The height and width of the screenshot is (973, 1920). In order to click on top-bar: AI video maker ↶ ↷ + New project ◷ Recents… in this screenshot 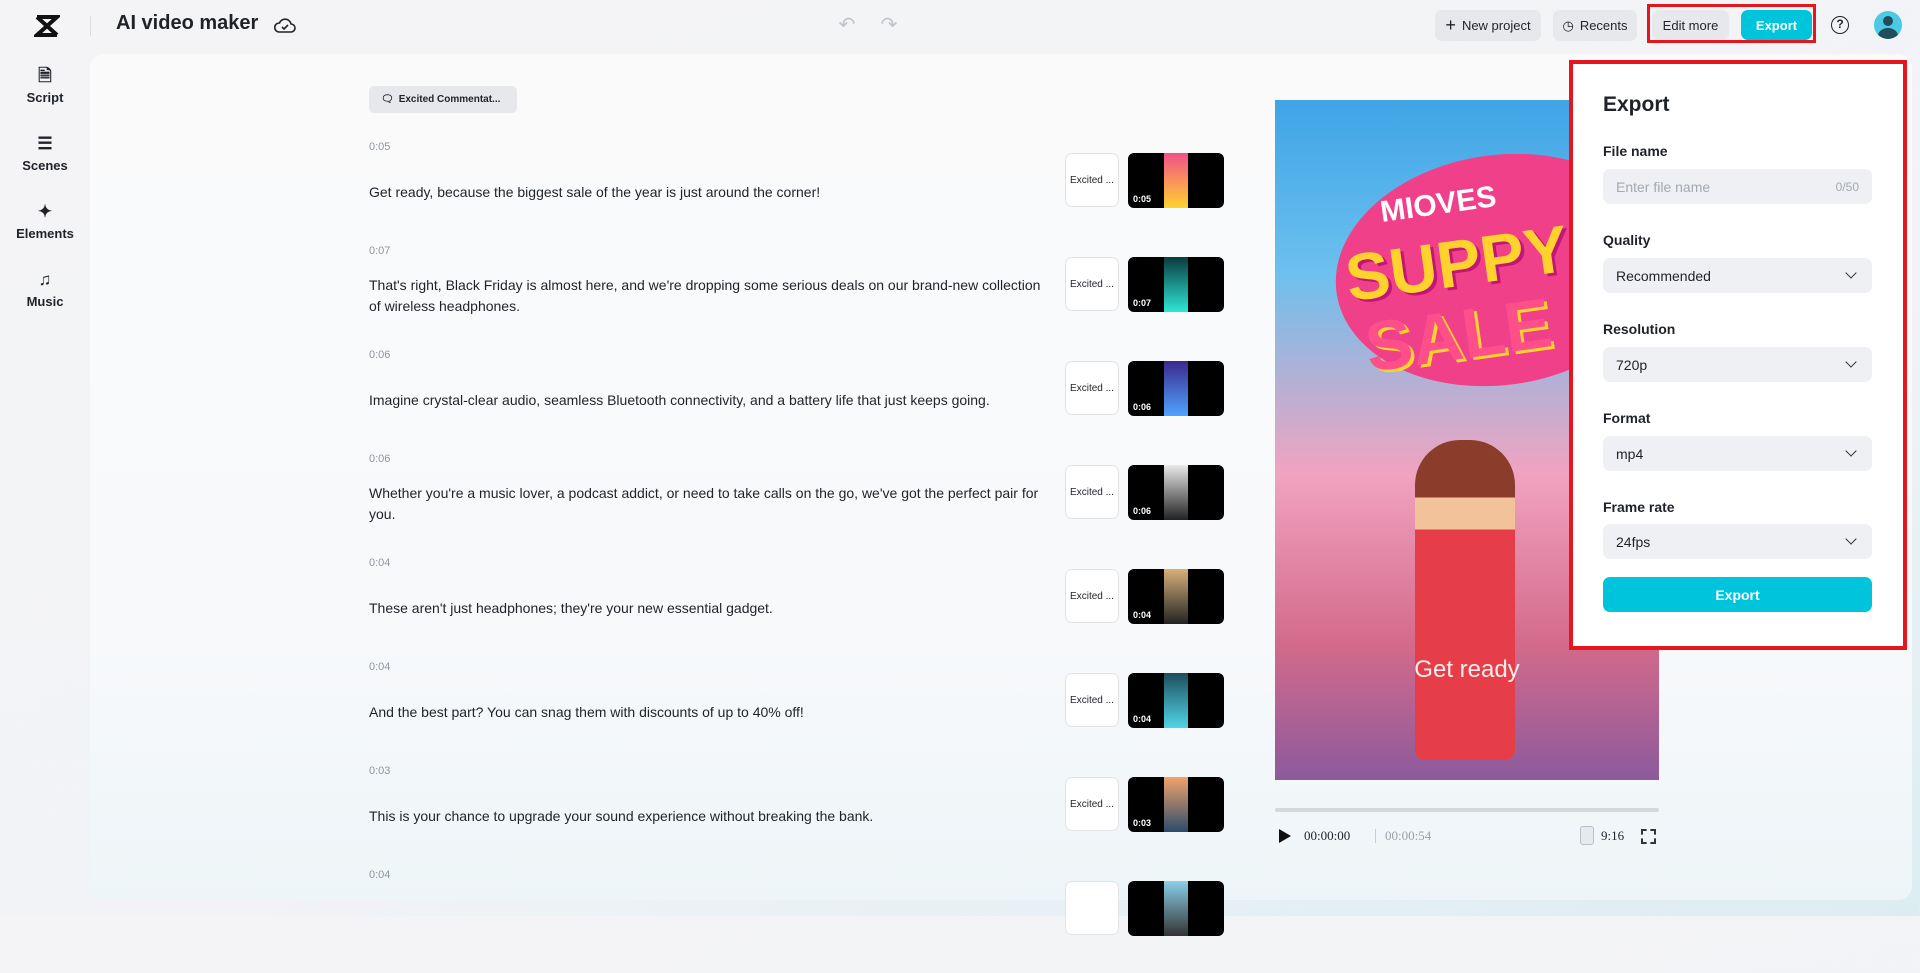, I will do `click(960, 27)`.